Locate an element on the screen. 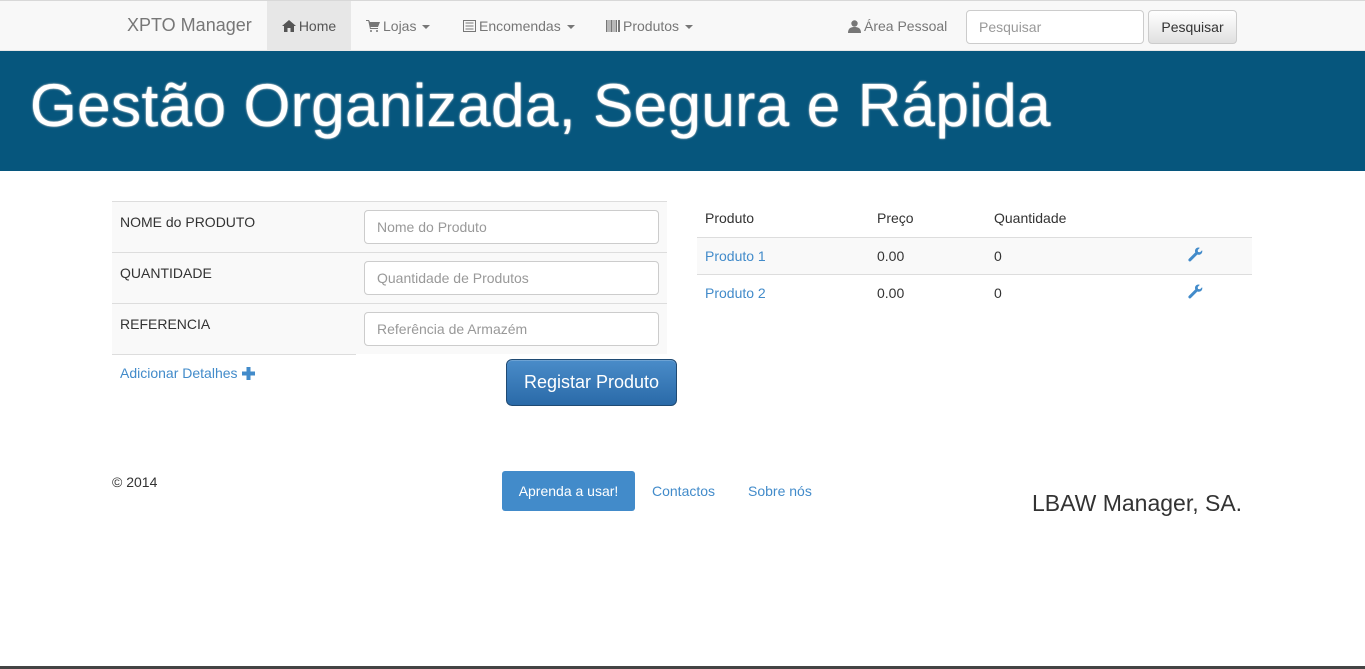 This screenshot has width=1365, height=669. about-link: Sobre nós is located at coordinates (780, 491).